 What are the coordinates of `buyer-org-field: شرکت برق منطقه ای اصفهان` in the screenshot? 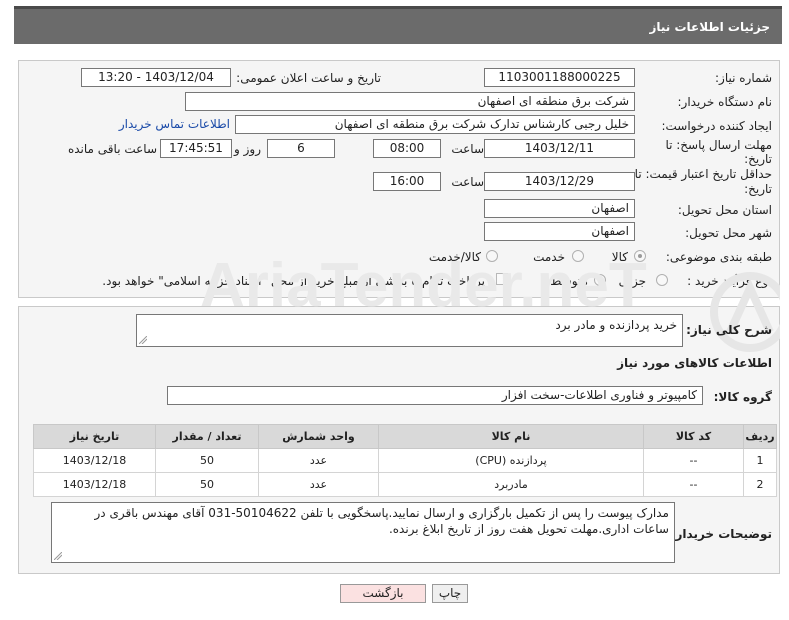 It's located at (410, 101).